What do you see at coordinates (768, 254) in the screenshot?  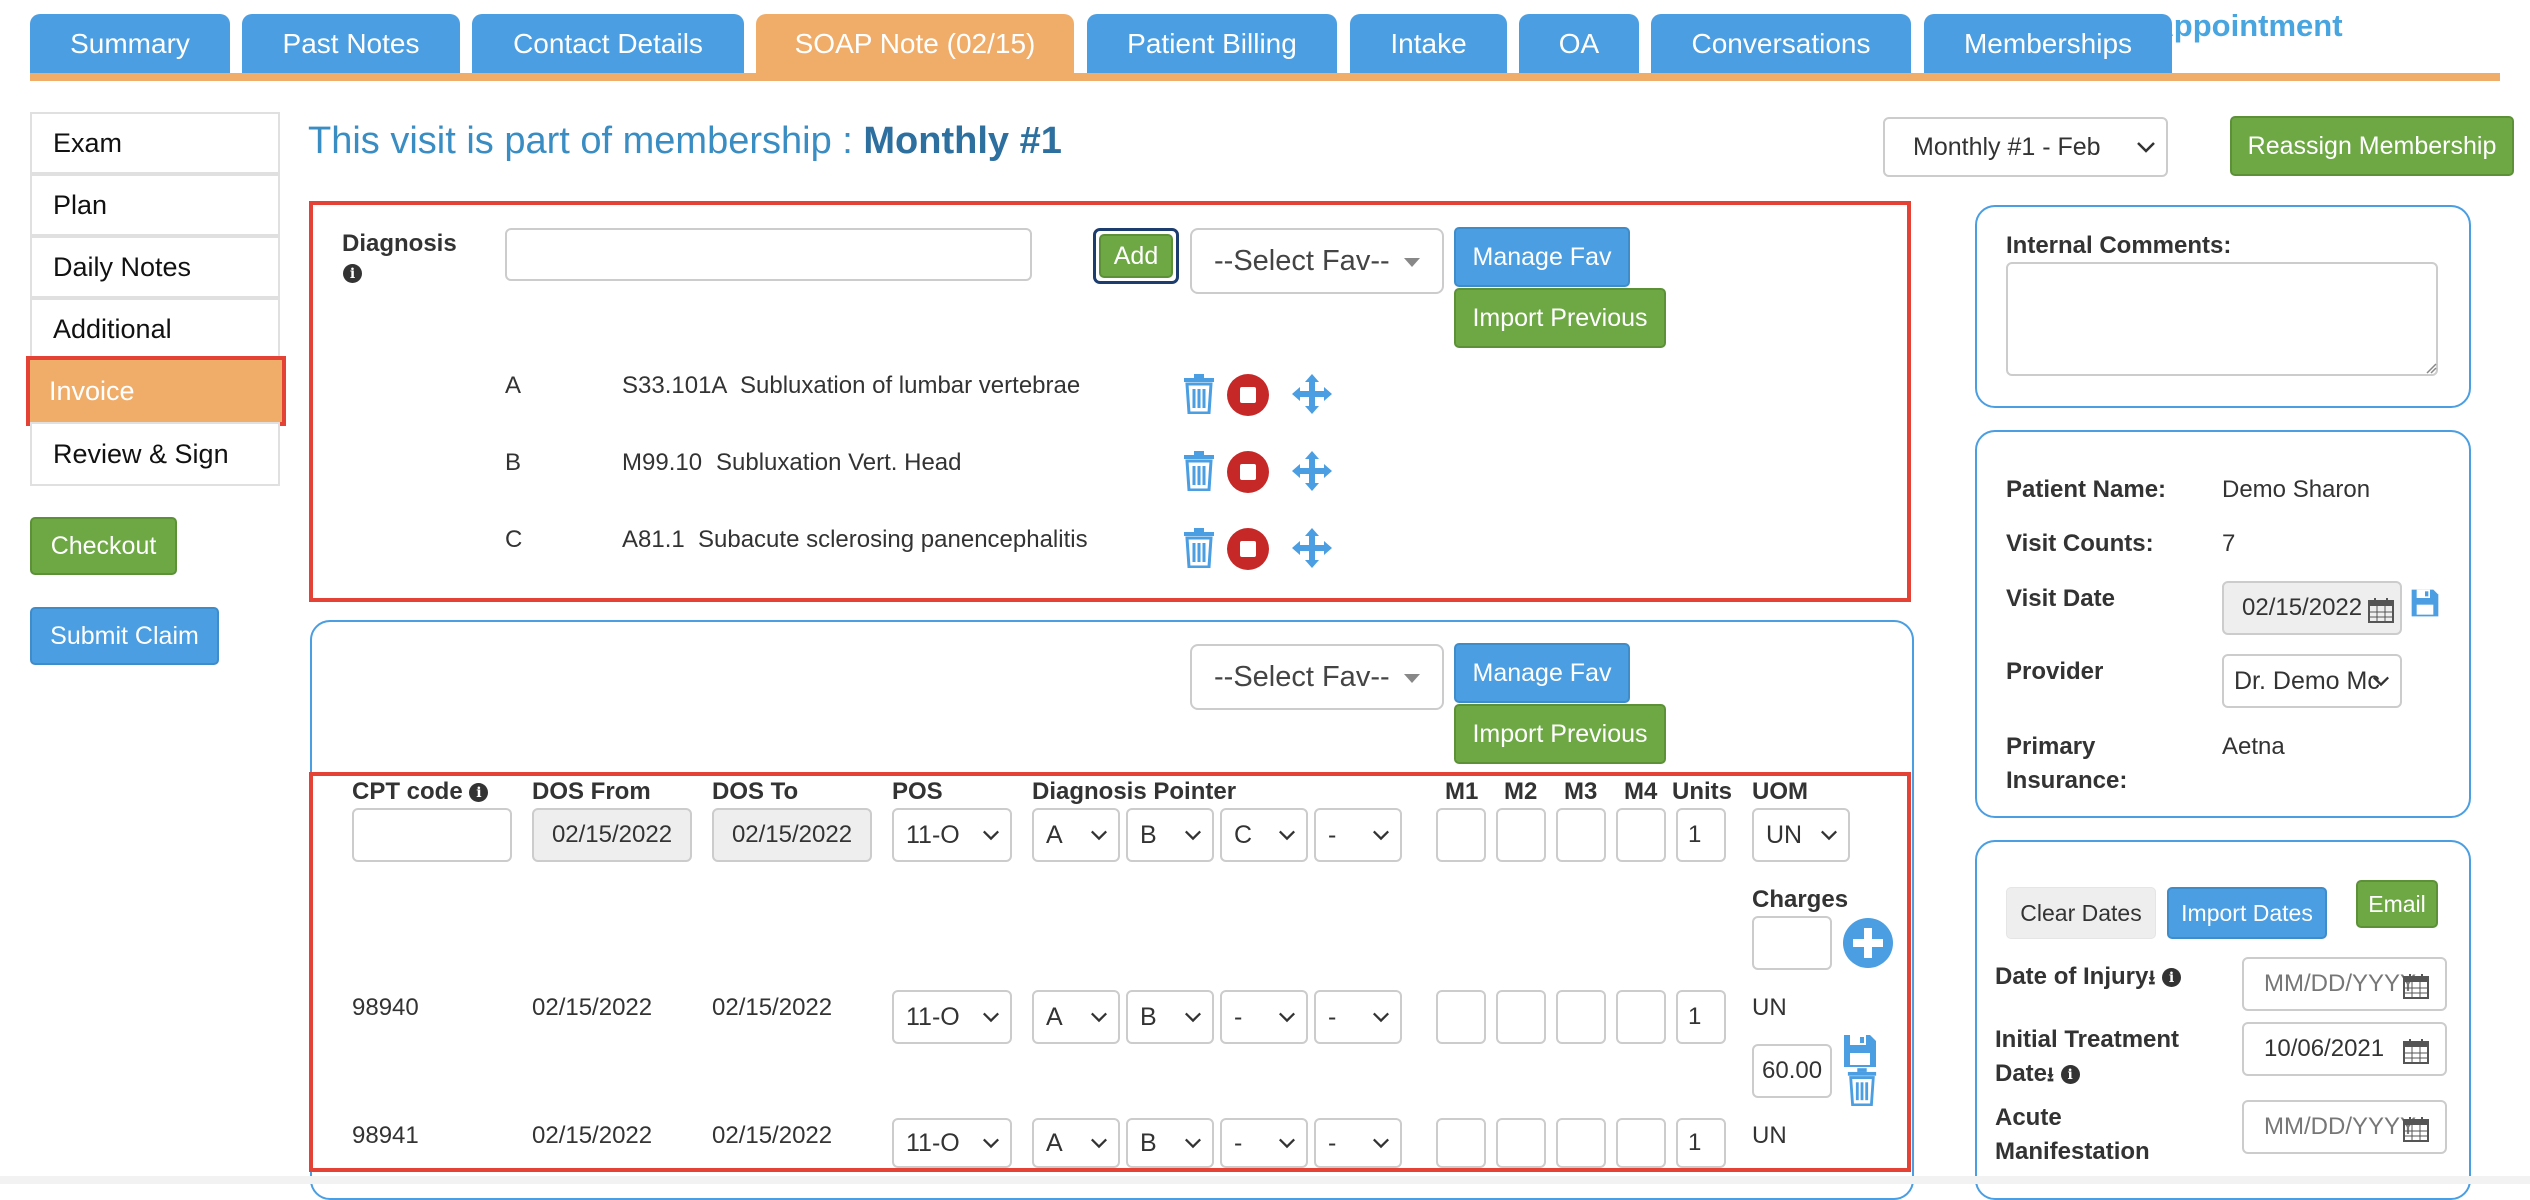 I see `diagnosis-search-input` at bounding box center [768, 254].